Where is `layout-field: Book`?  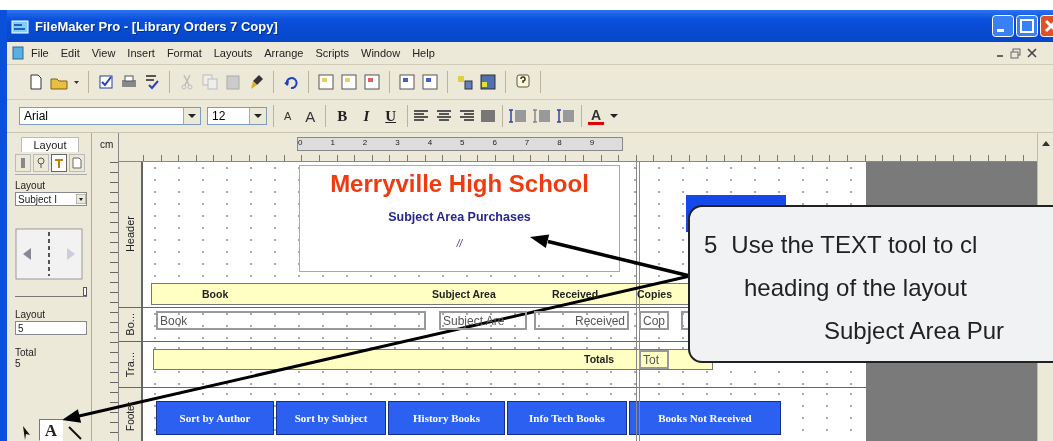 layout-field: Book is located at coordinates (291, 320).